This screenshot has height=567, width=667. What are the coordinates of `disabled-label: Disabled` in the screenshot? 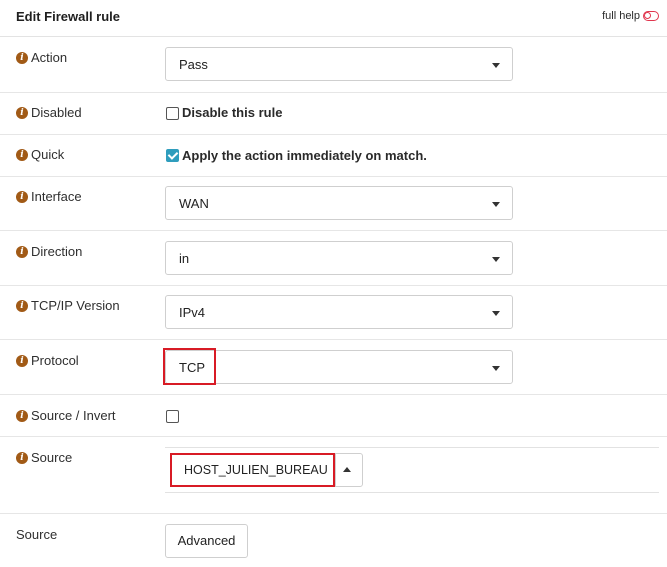 It's located at (56, 112).